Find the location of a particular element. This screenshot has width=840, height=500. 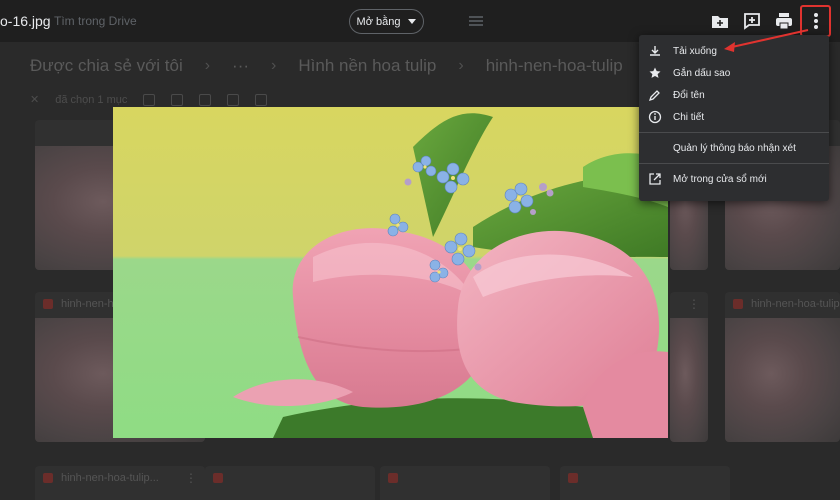

breadcrumb-item-folder: Hình nền hoa tulip is located at coordinates (367, 65).